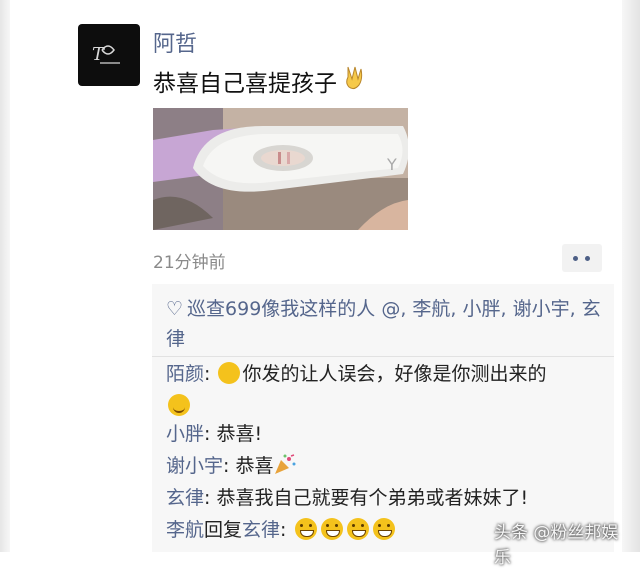  I want to click on post-photo: Y, so click(280, 169).